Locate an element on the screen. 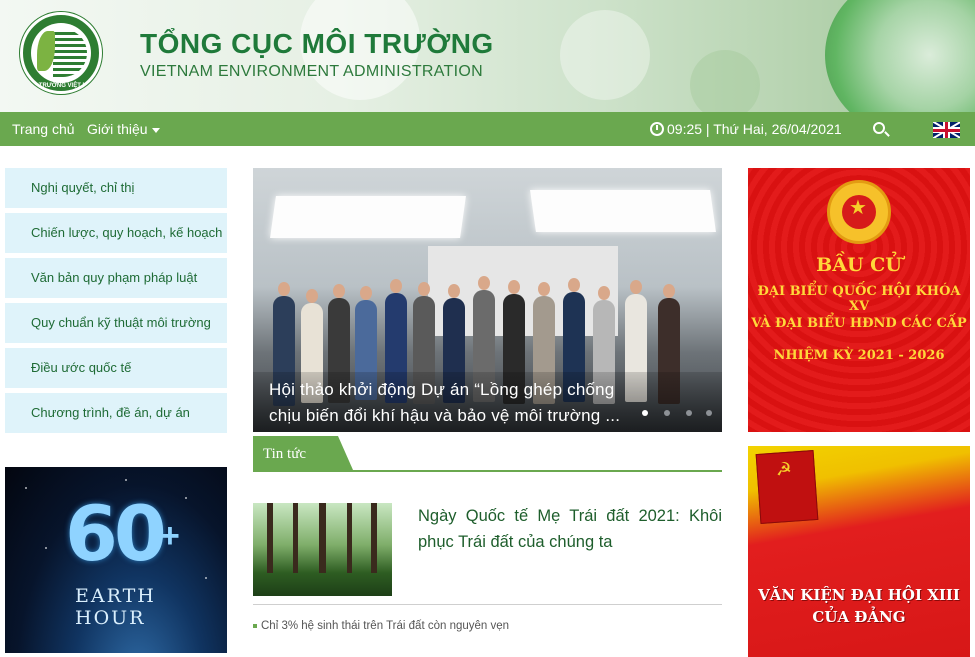  site-subtitle: VIETNAM ENVIRONMENT ADMINISTRATION is located at coordinates (311, 71).